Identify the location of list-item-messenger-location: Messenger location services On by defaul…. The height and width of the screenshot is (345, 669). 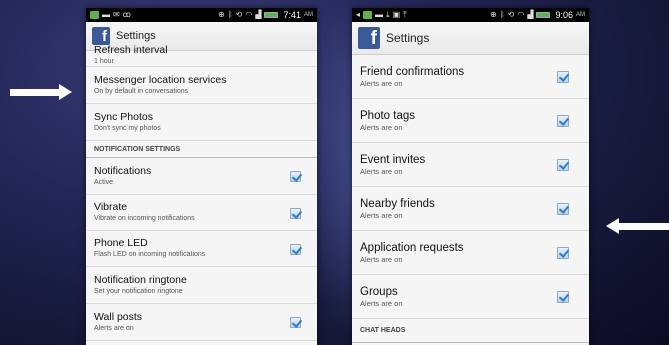
(201, 85).